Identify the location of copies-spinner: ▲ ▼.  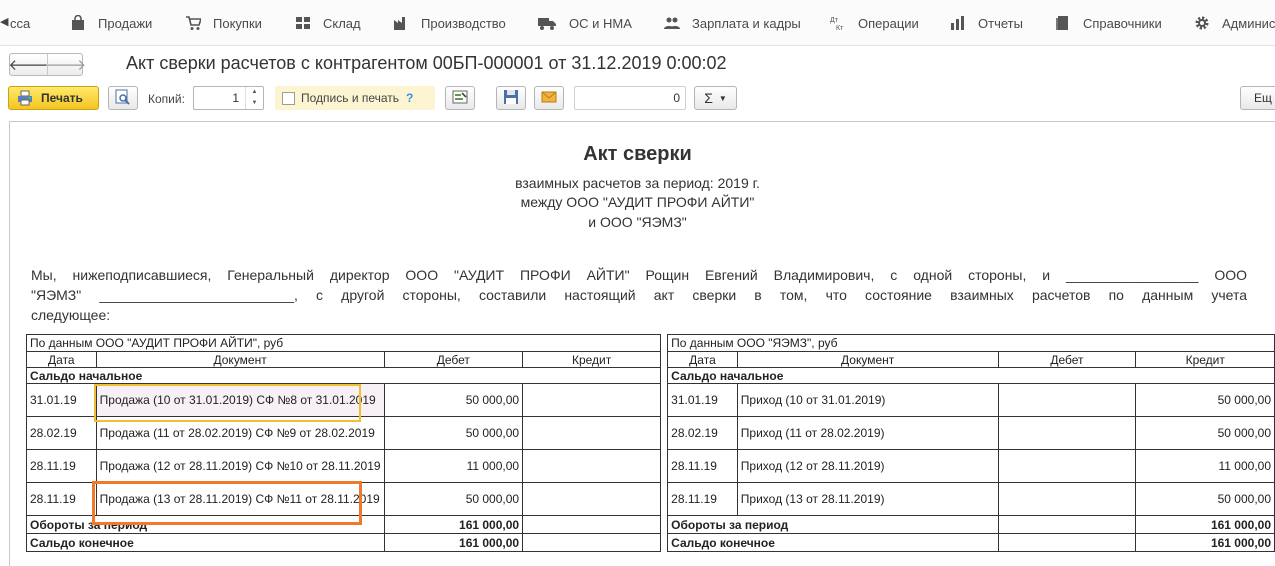
(254, 98).